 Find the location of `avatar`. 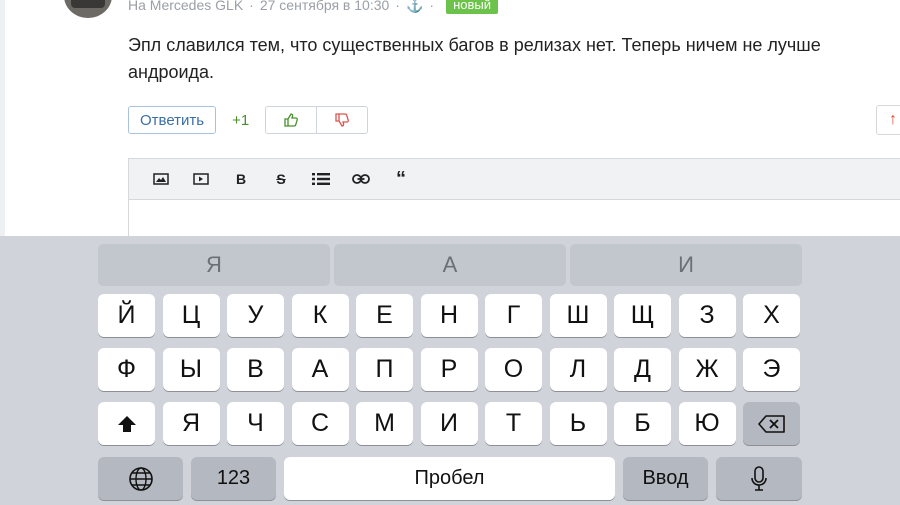

avatar is located at coordinates (88, 9).